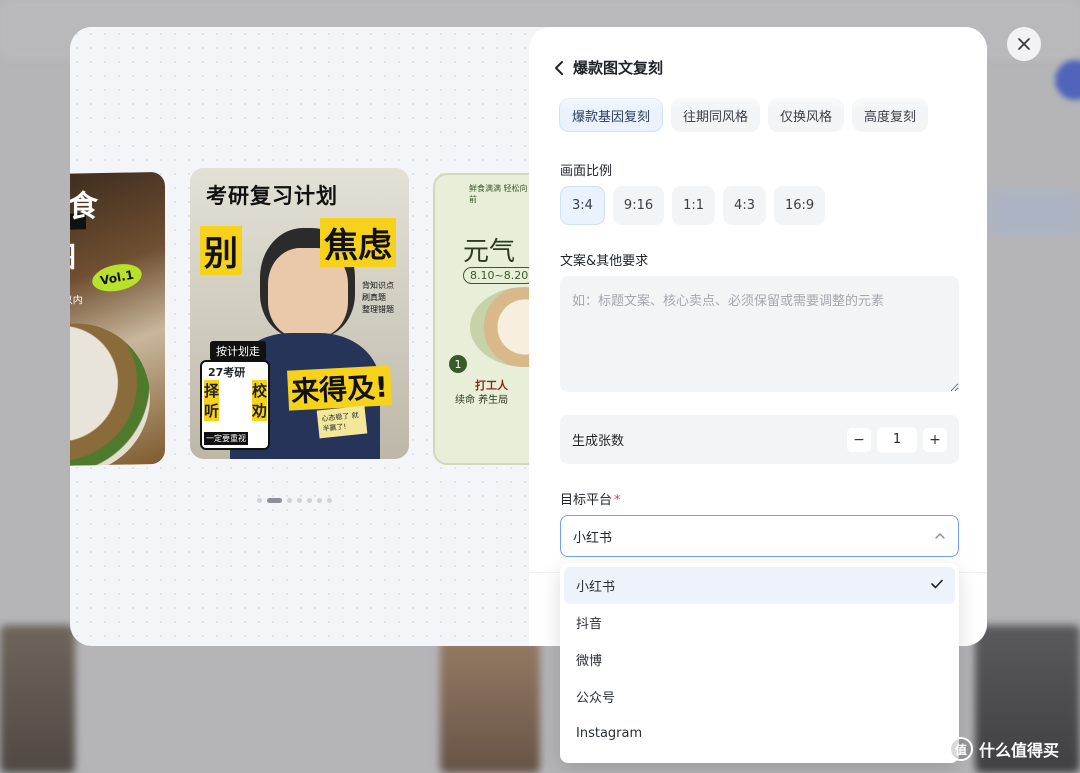 The height and width of the screenshot is (773, 1080). Describe the element at coordinates (235, 405) in the screenshot. I see `card-inset: 27考研 择 听 校 劝 一定要重视` at that location.